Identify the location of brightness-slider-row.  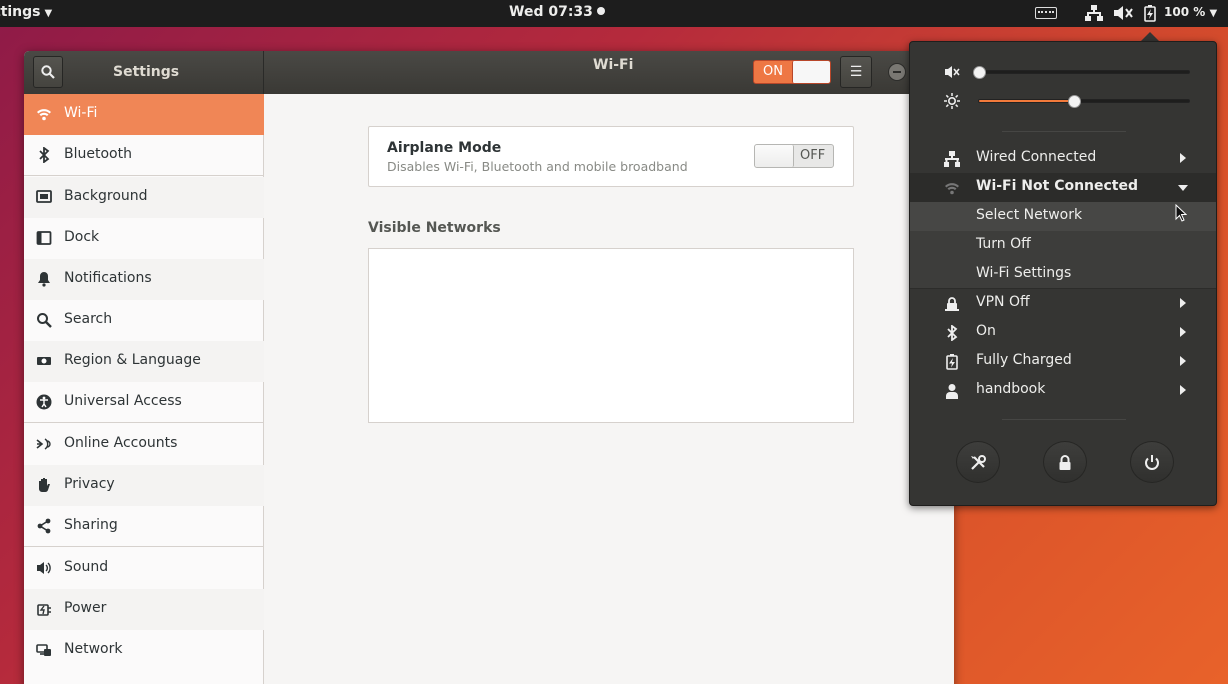
(1063, 101).